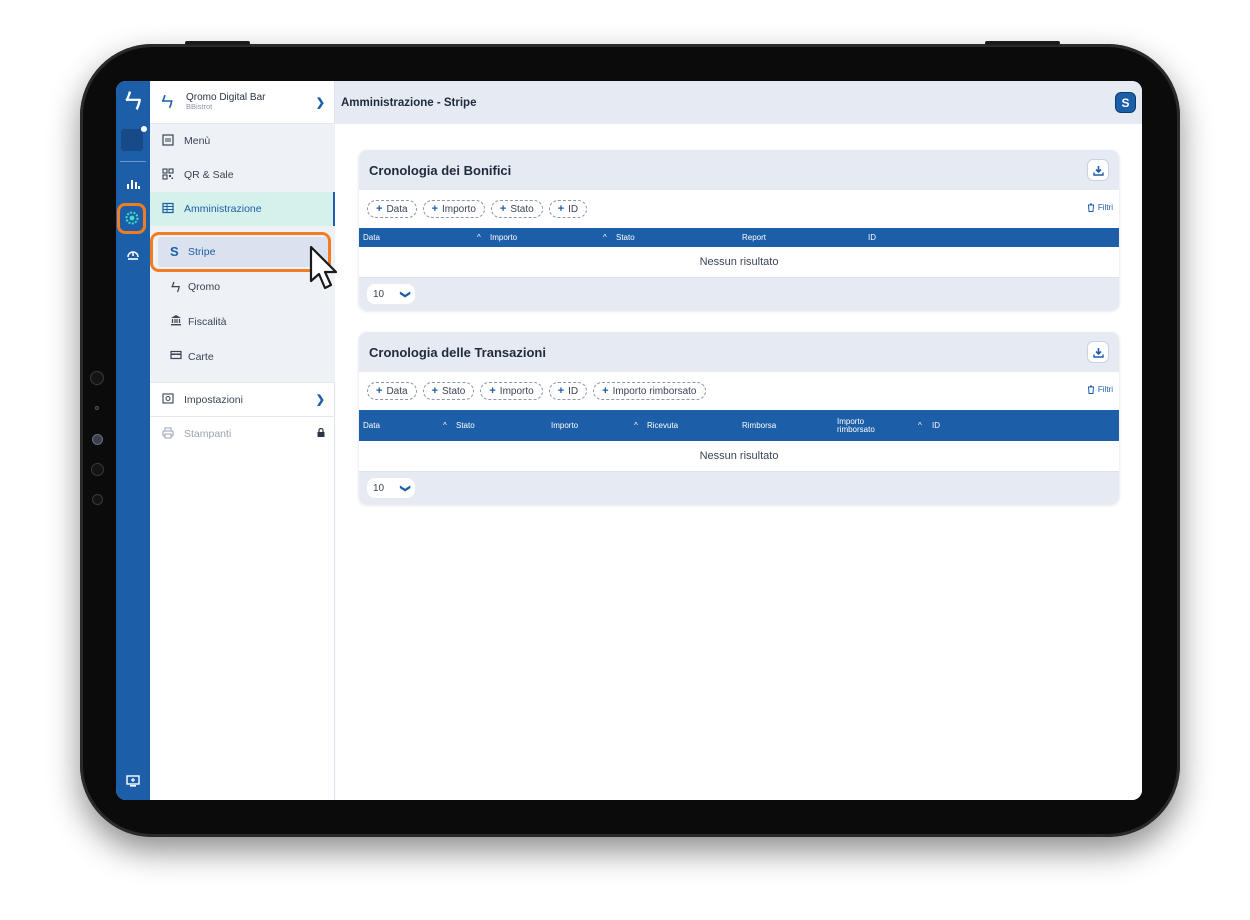 The height and width of the screenshot is (920, 1250). Describe the element at coordinates (663, 425) in the screenshot. I see `column-header-ricevuta: Ricevuta` at that location.